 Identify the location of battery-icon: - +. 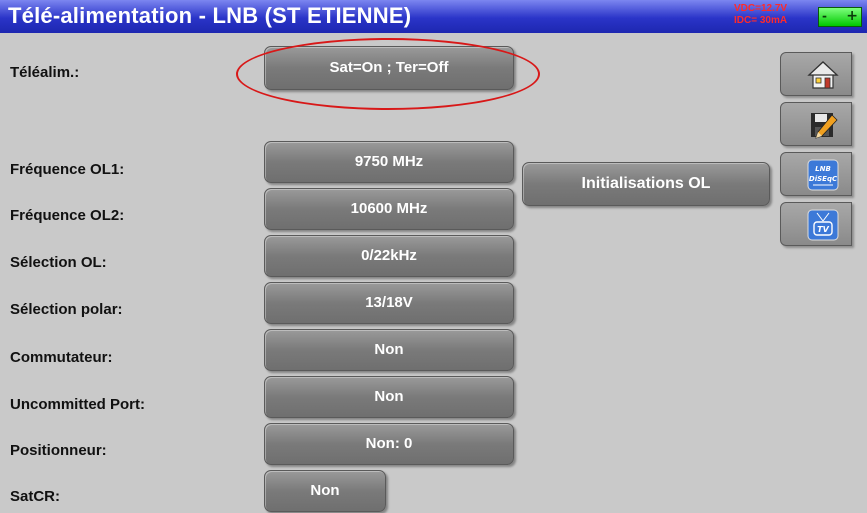
(840, 17).